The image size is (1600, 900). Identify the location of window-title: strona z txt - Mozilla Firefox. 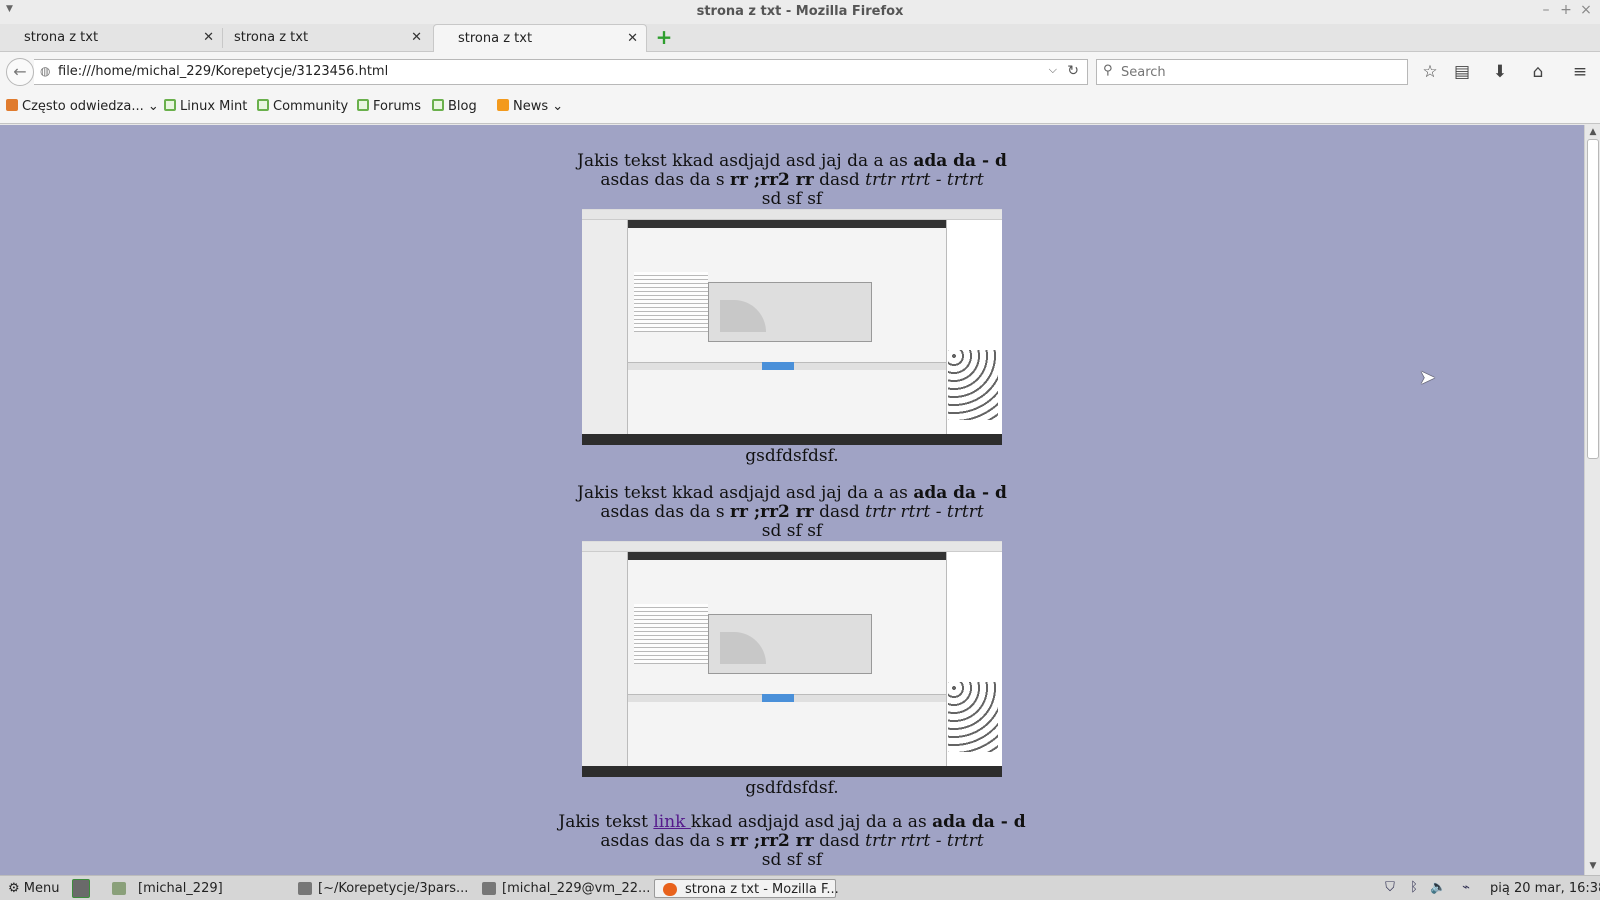
(800, 11).